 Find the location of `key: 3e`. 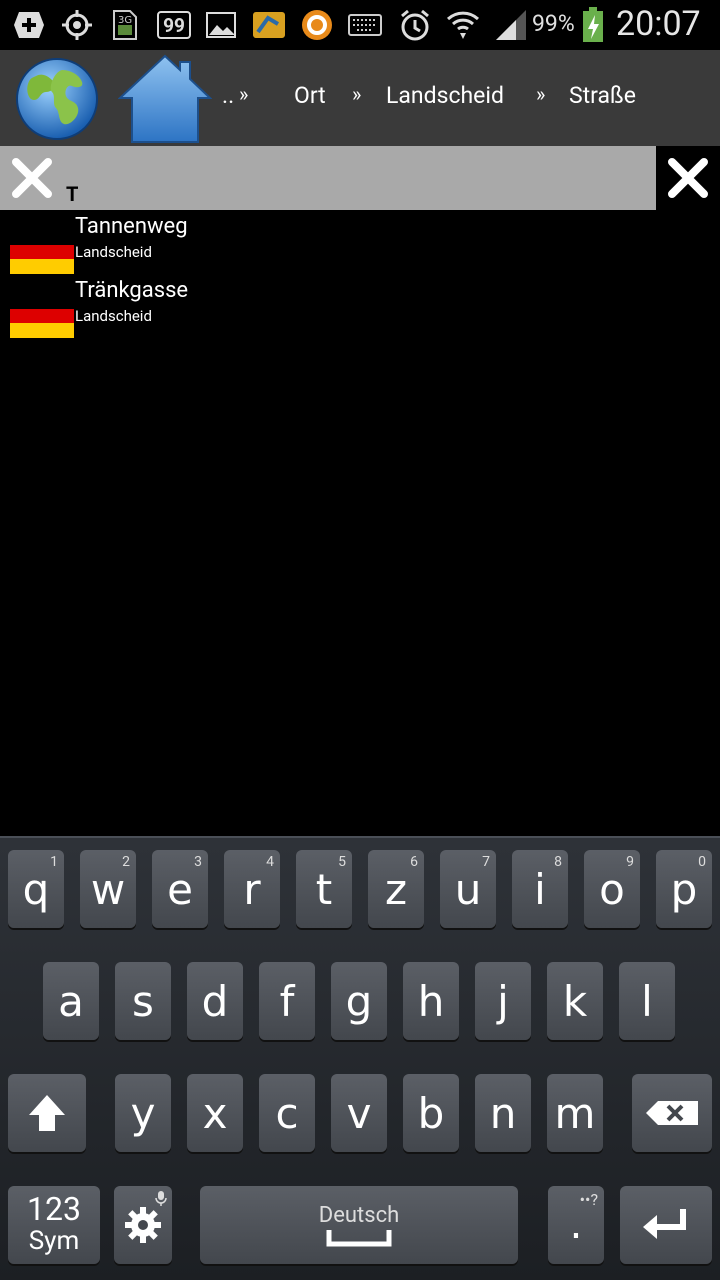

key: 3e is located at coordinates (180, 889).